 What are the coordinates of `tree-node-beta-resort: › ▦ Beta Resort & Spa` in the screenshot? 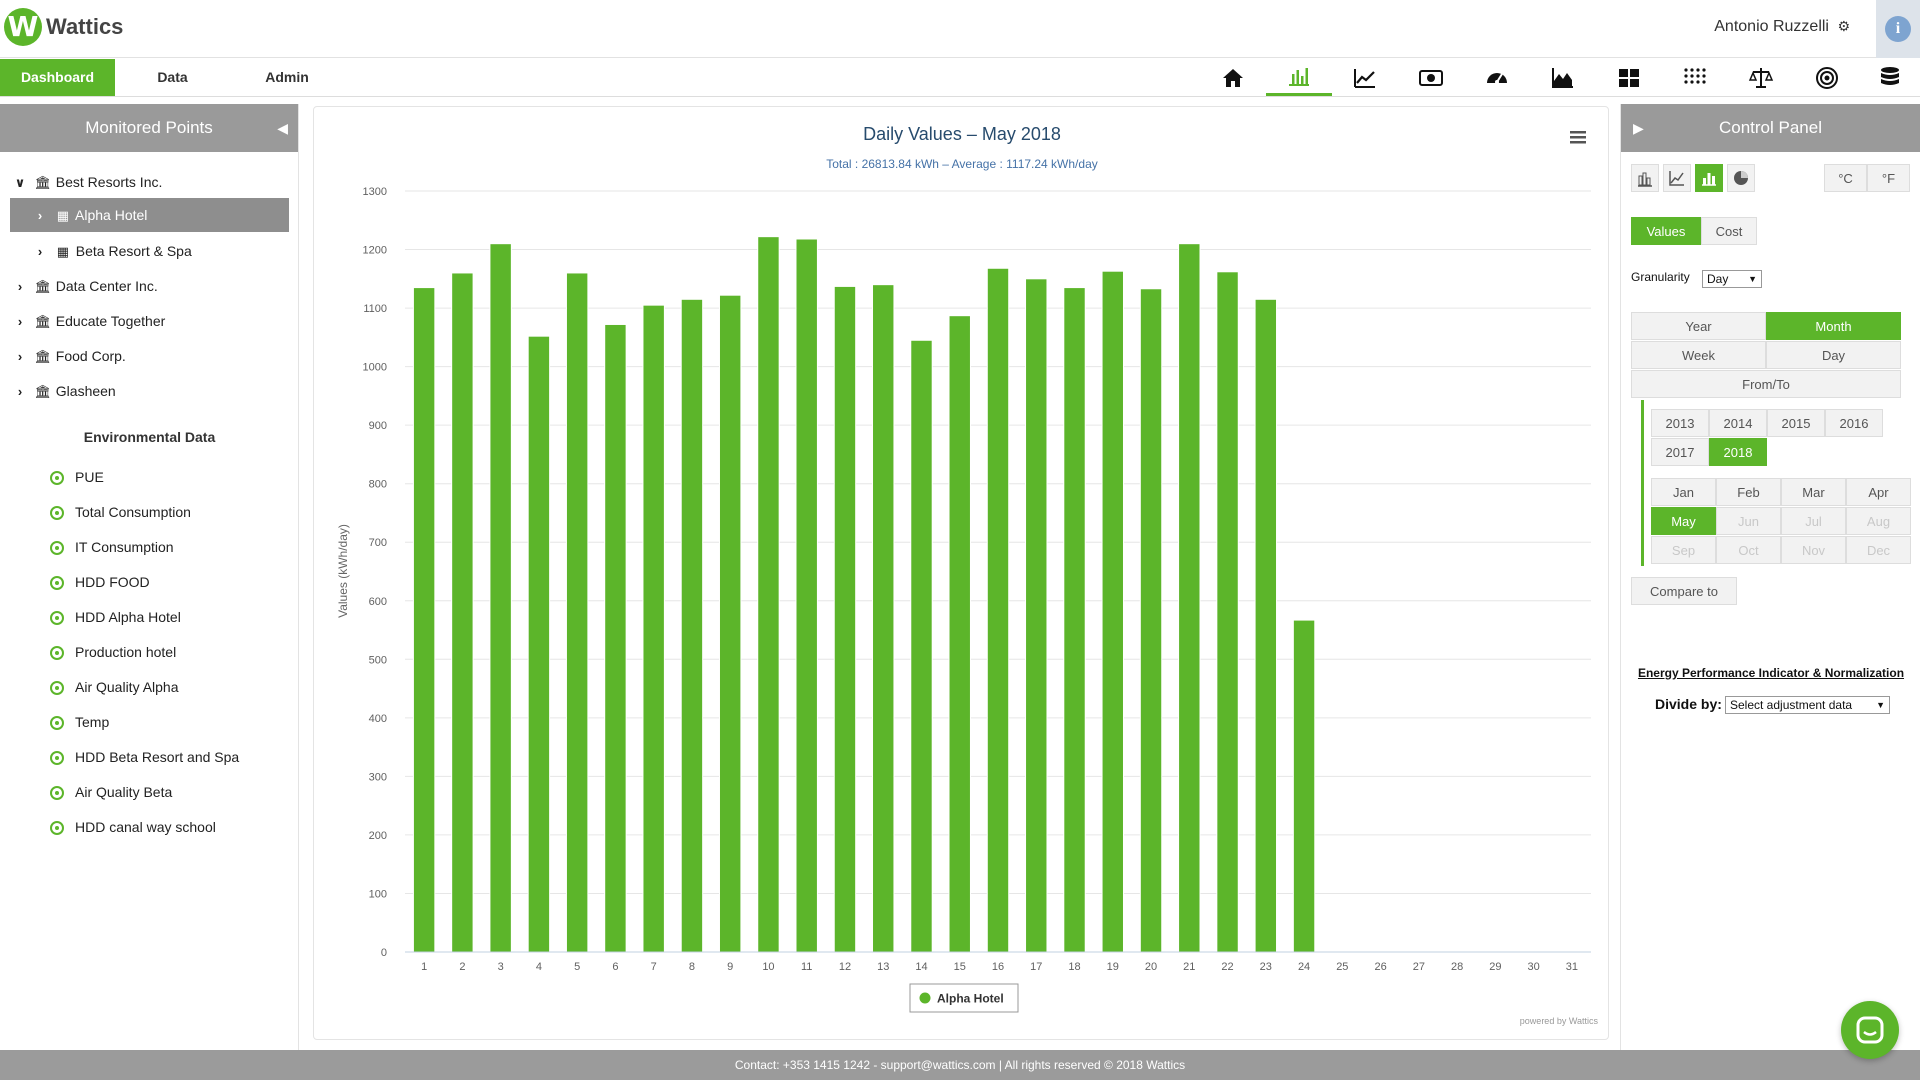 It's located at (149, 251).